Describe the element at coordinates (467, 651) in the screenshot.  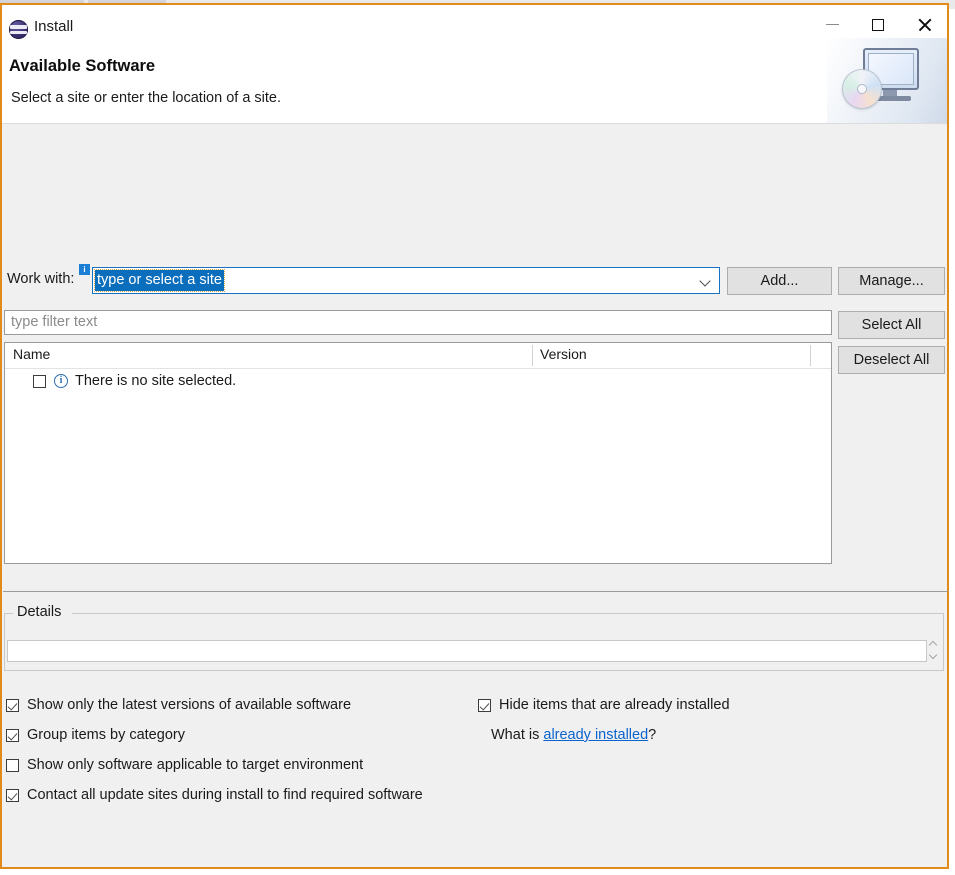
I see `details-text-area` at that location.